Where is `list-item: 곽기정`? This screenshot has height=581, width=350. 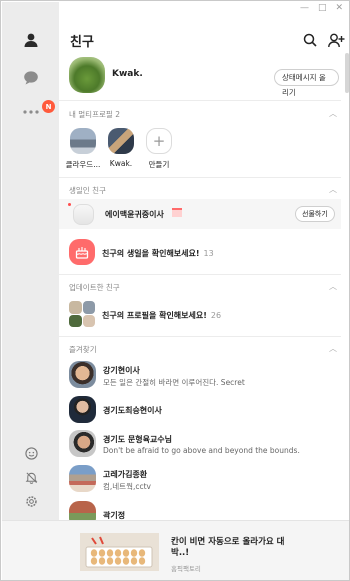 list-item: 곽기정 is located at coordinates (204, 510).